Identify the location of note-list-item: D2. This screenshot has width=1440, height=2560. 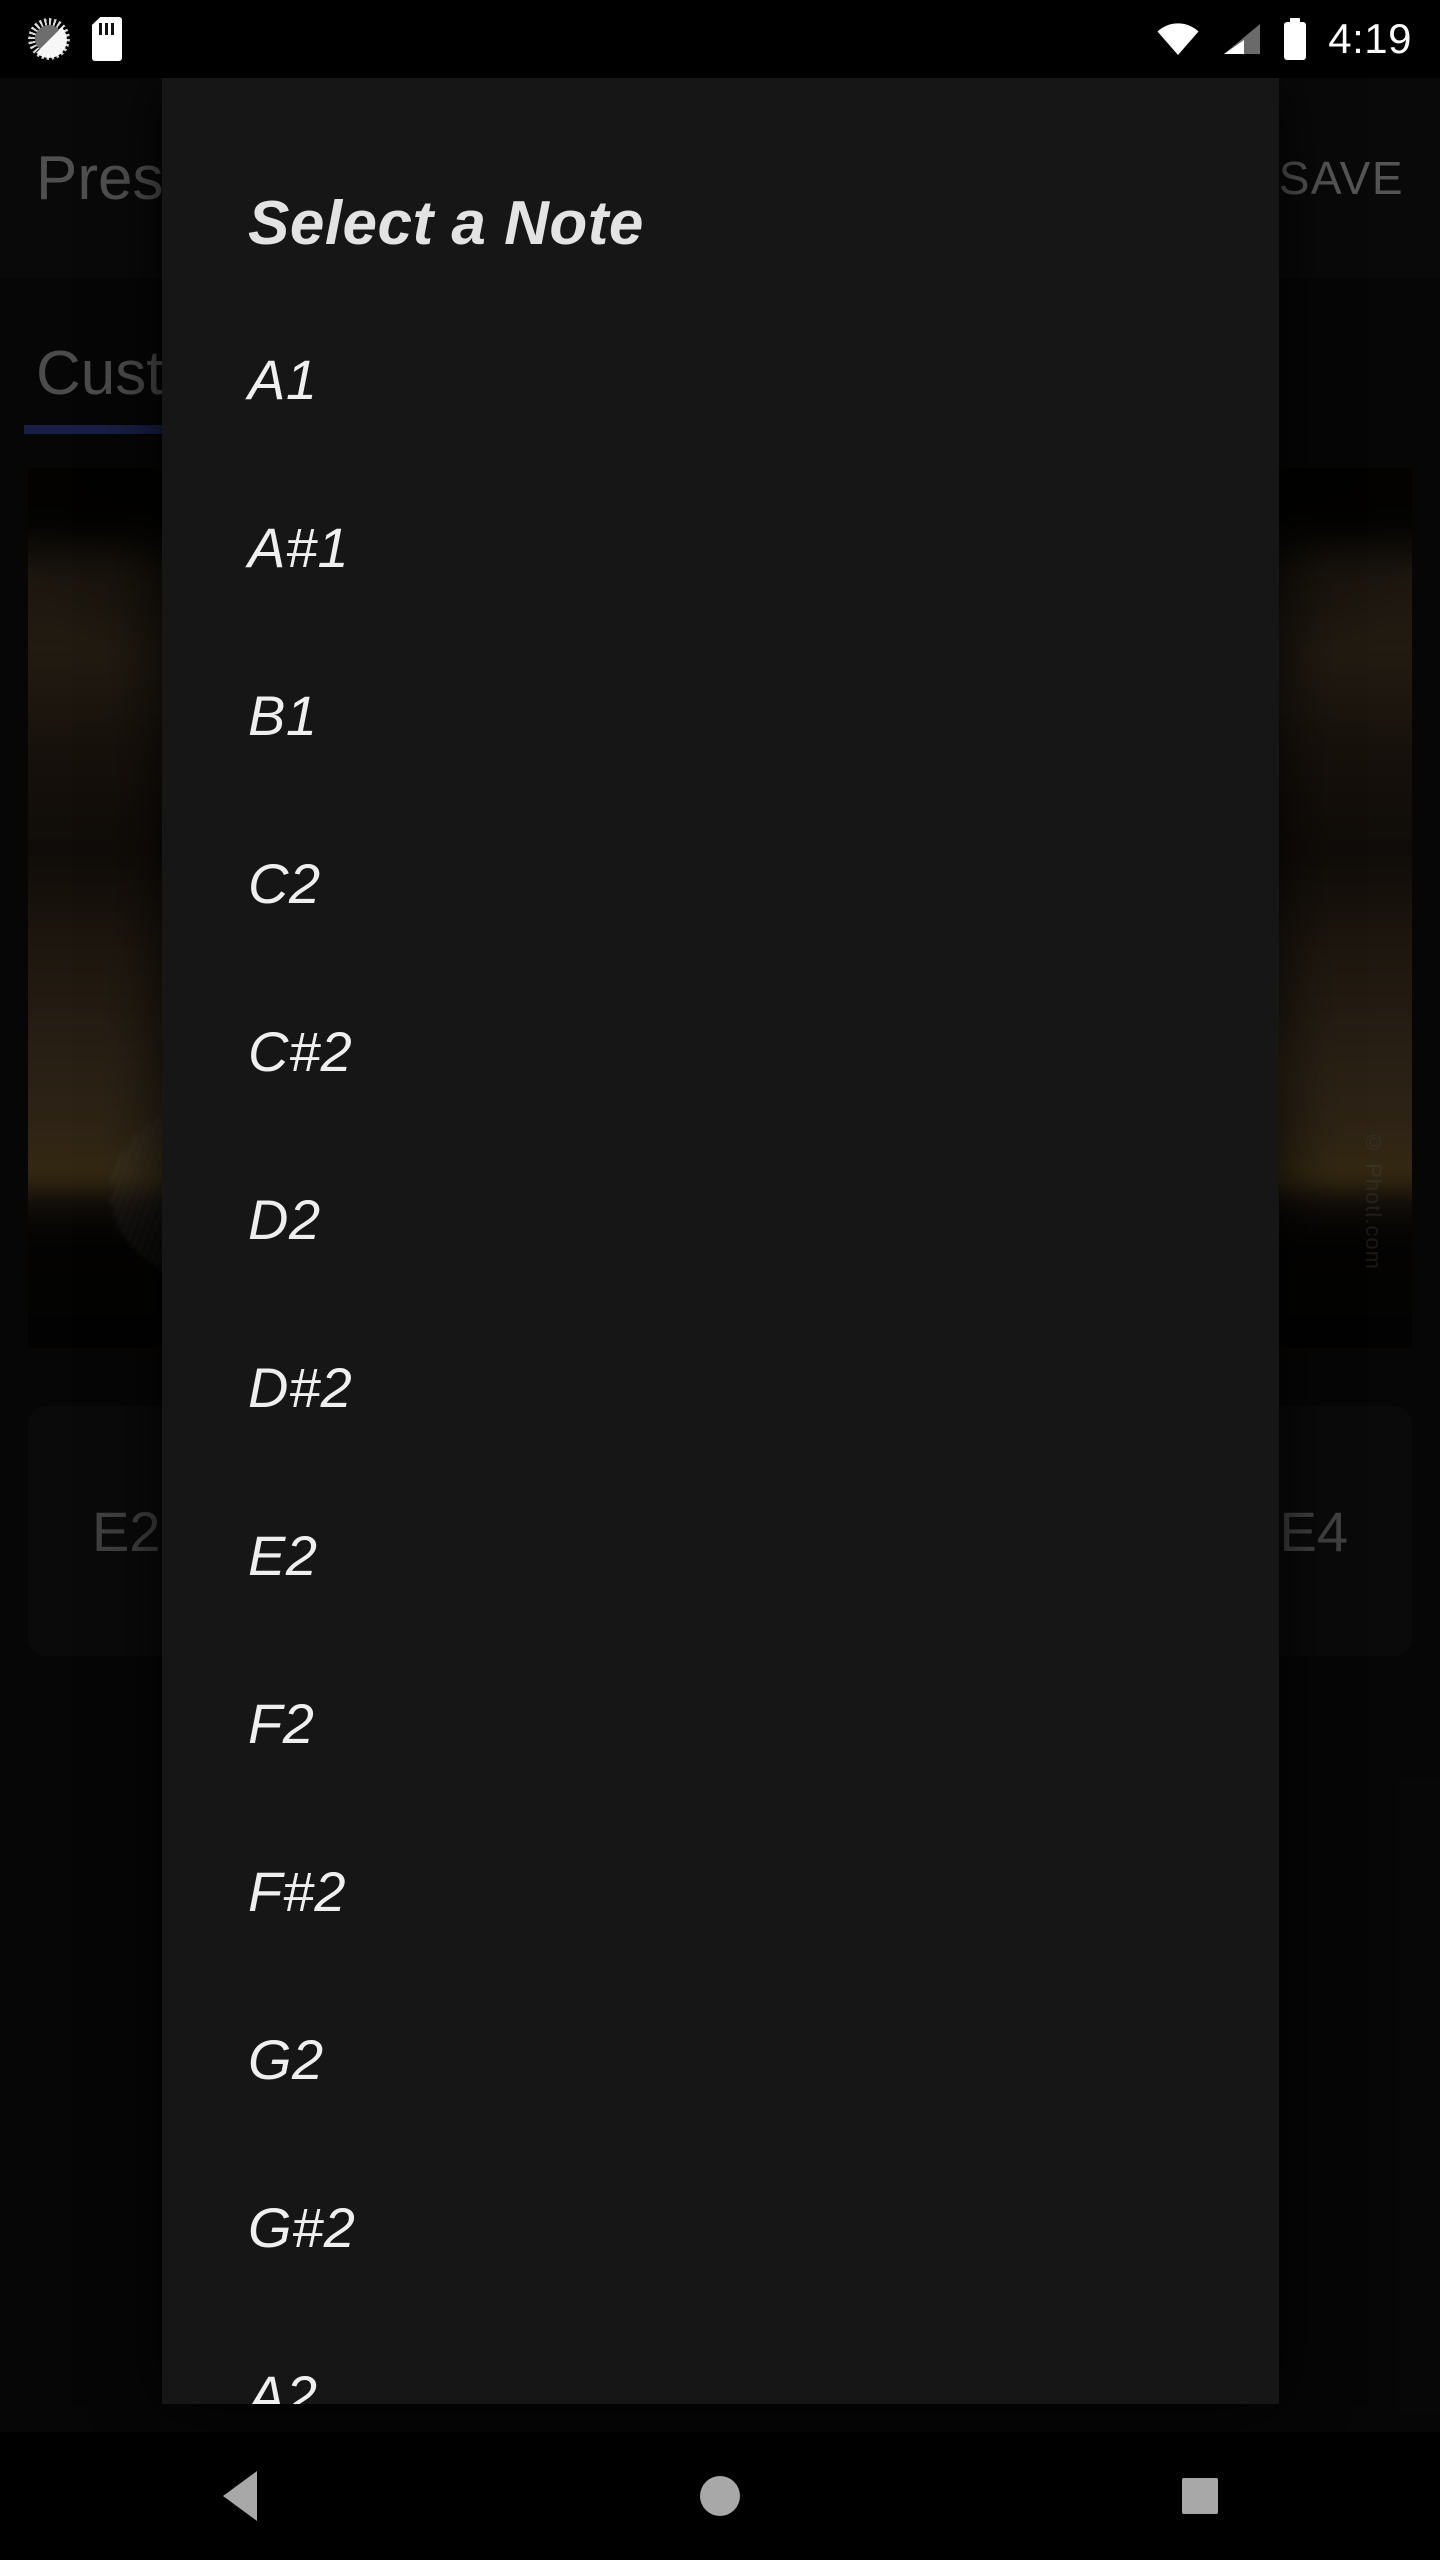
(720, 1219).